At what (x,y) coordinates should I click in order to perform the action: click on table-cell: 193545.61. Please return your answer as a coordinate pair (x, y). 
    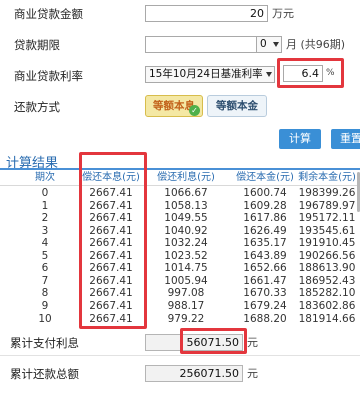
    Looking at the image, I should click on (327, 230).